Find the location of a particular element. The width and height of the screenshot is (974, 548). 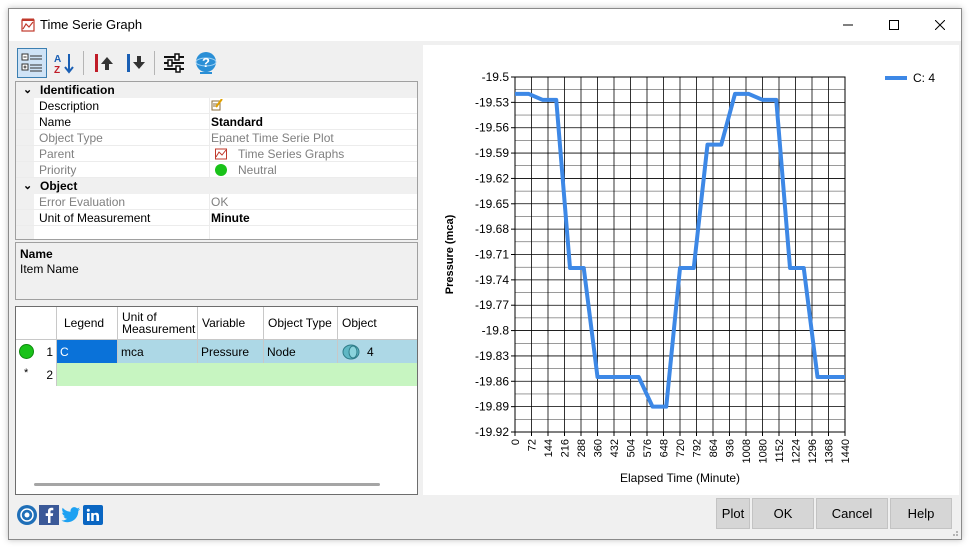

app-logo-icon is located at coordinates (27, 515).